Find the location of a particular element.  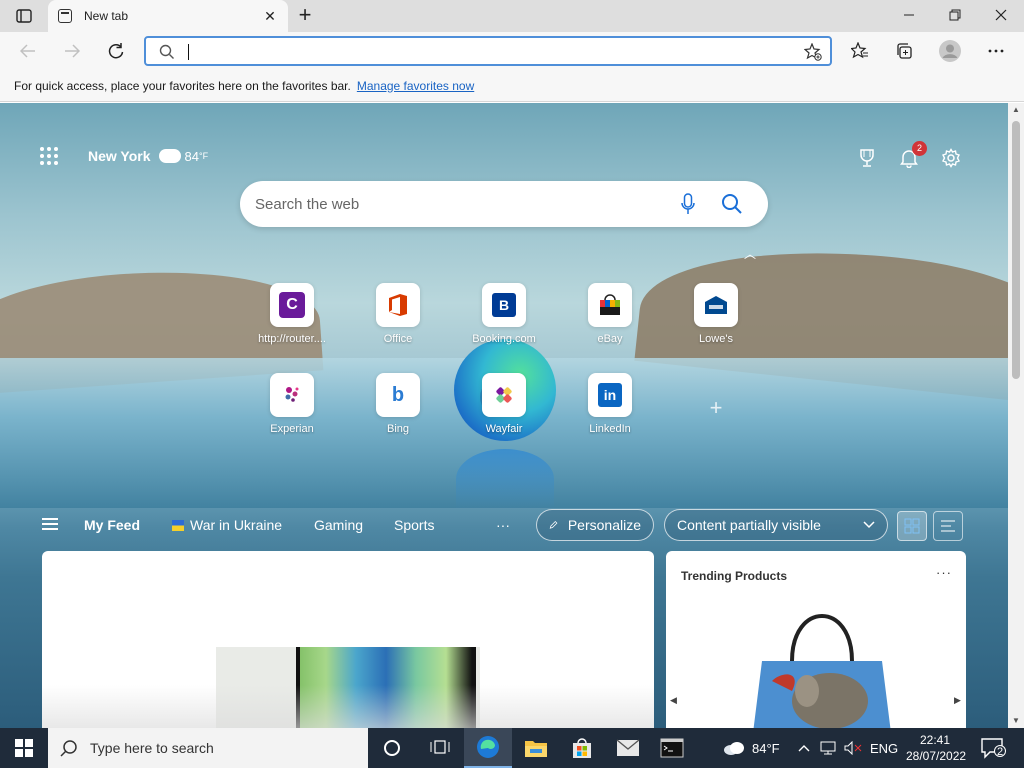

tab-actions-button is located at coordinates (24, 16).